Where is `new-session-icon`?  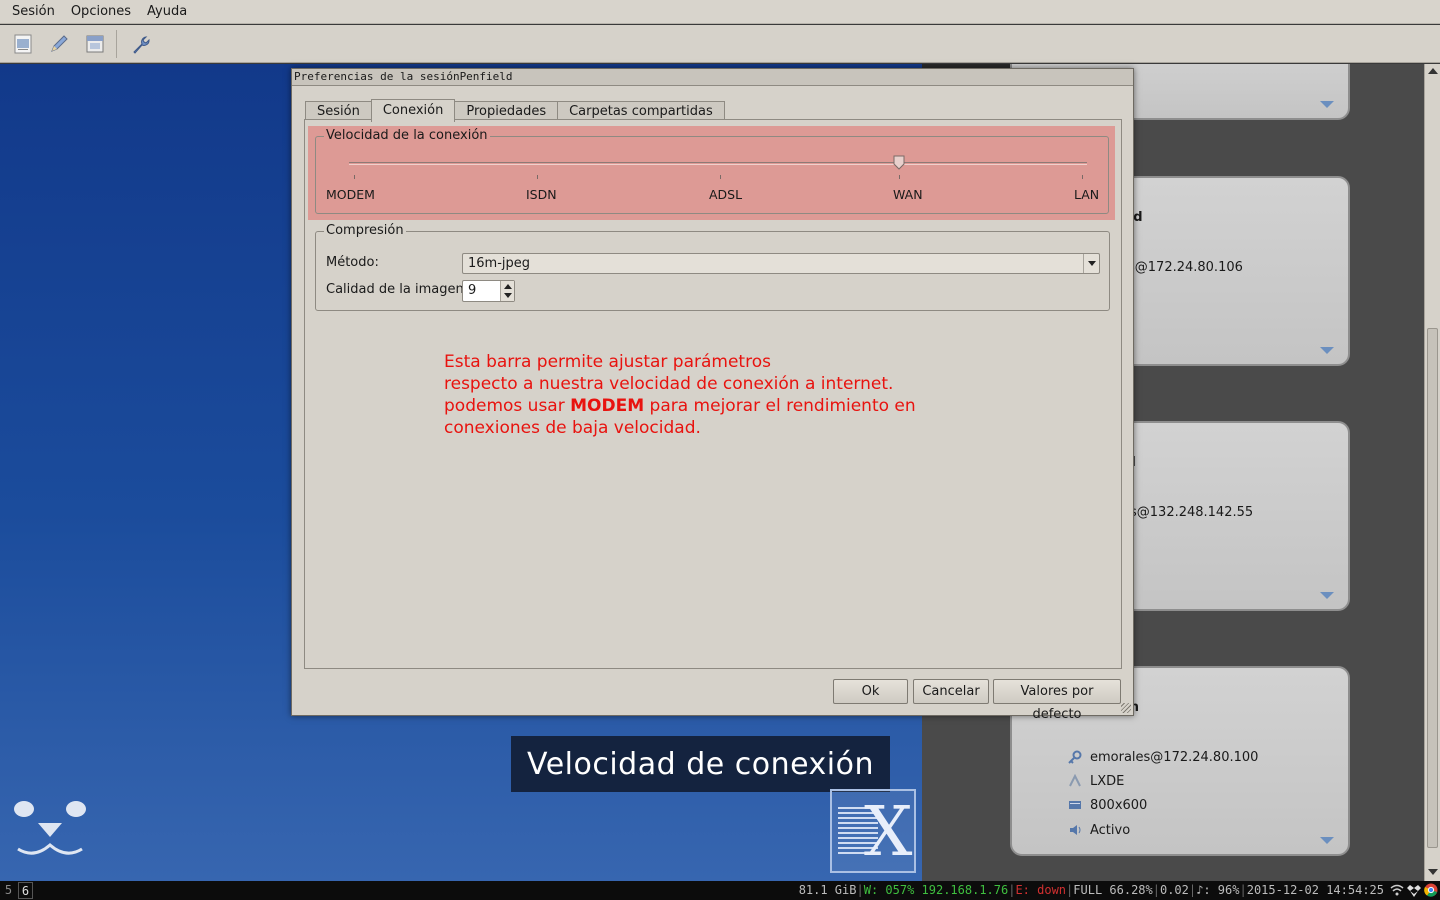 new-session-icon is located at coordinates (23, 43).